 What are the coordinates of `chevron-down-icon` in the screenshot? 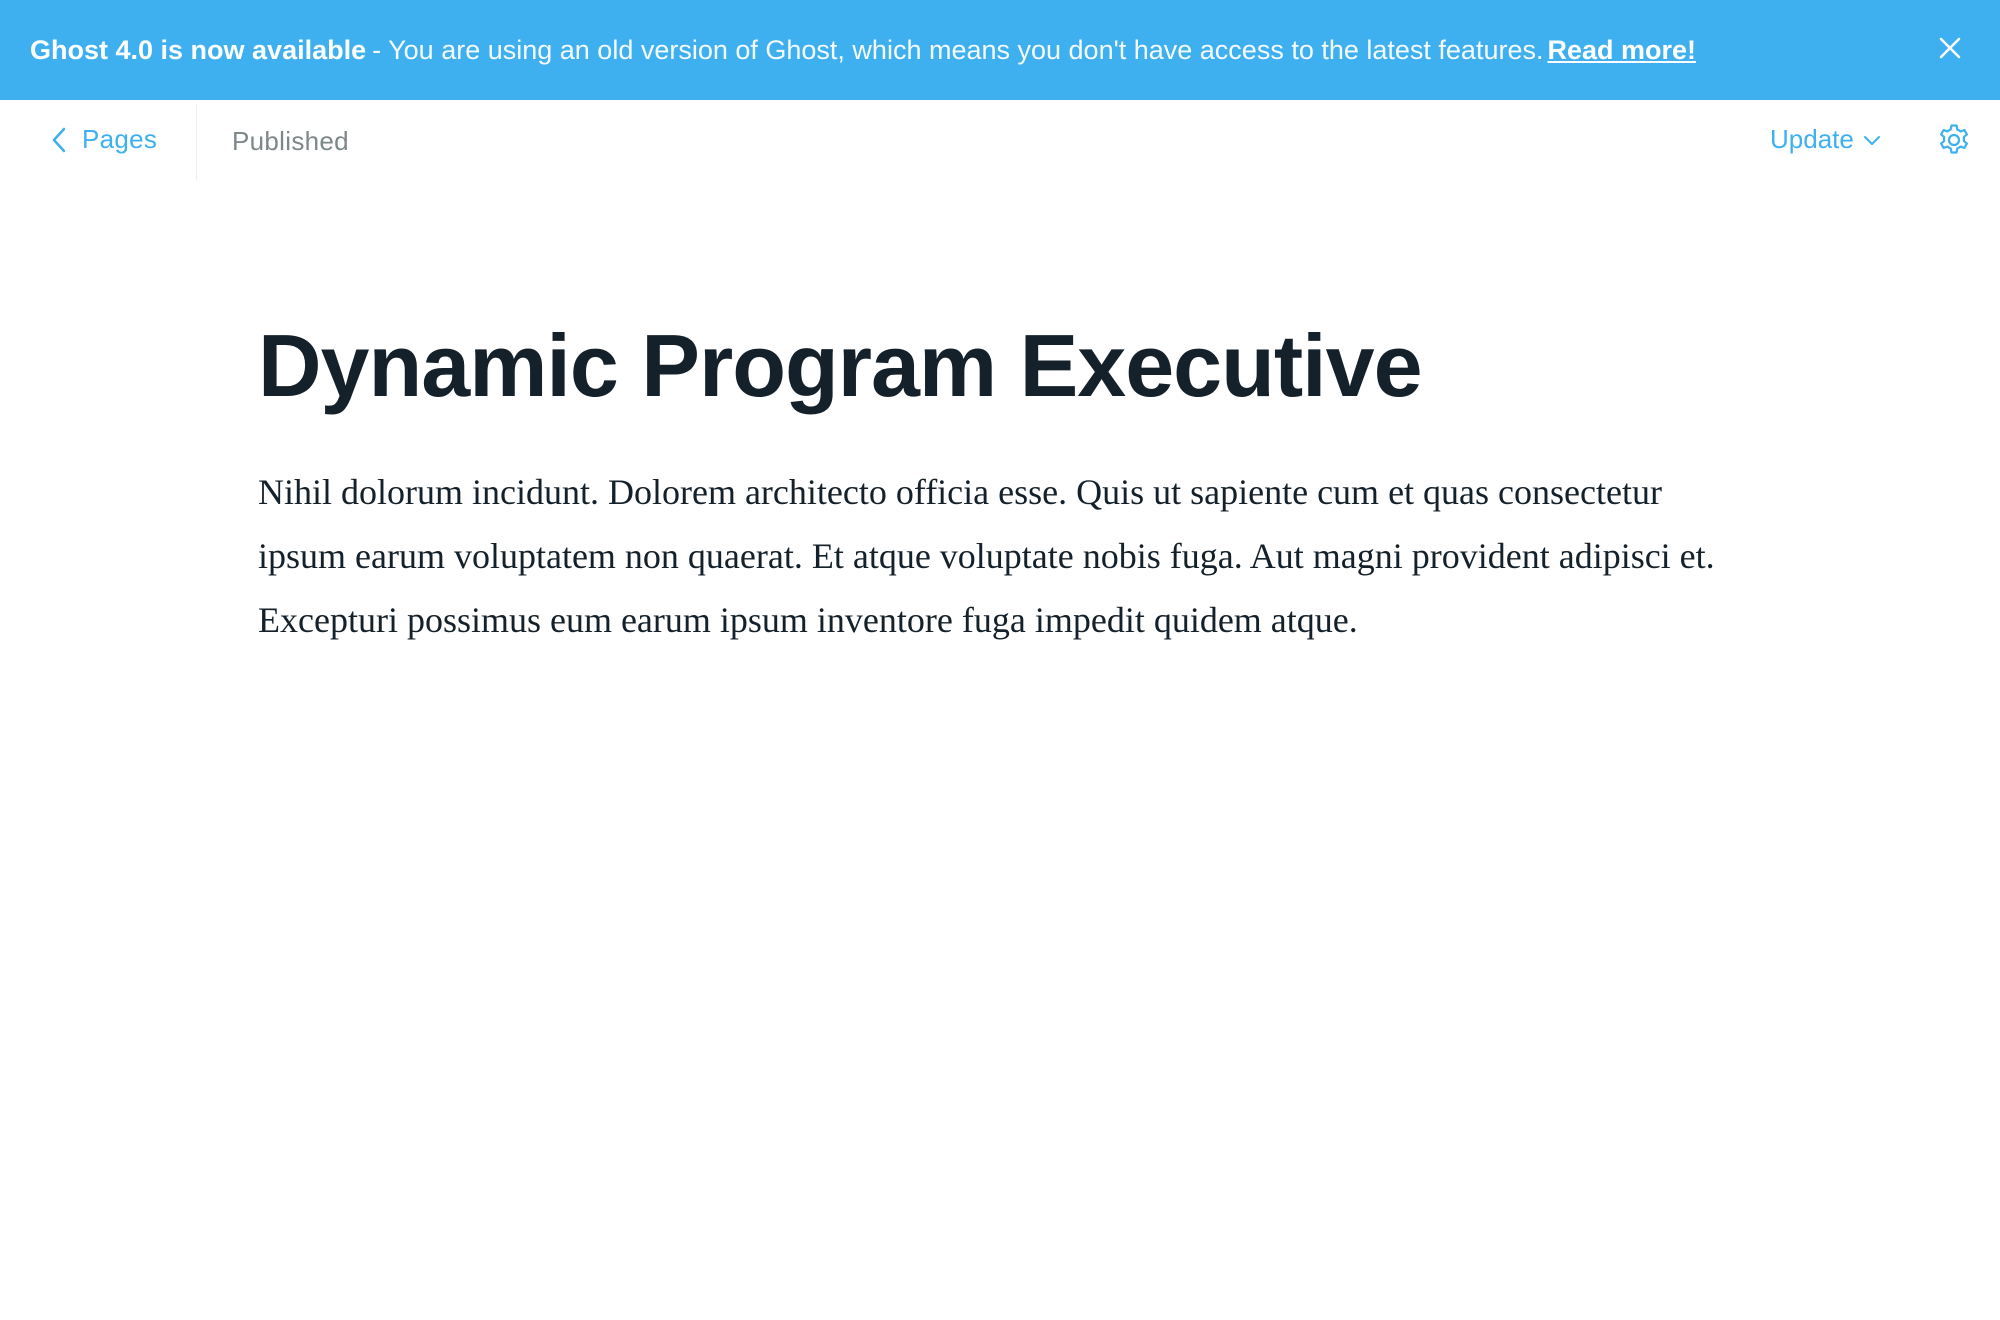 It's located at (1871, 140).